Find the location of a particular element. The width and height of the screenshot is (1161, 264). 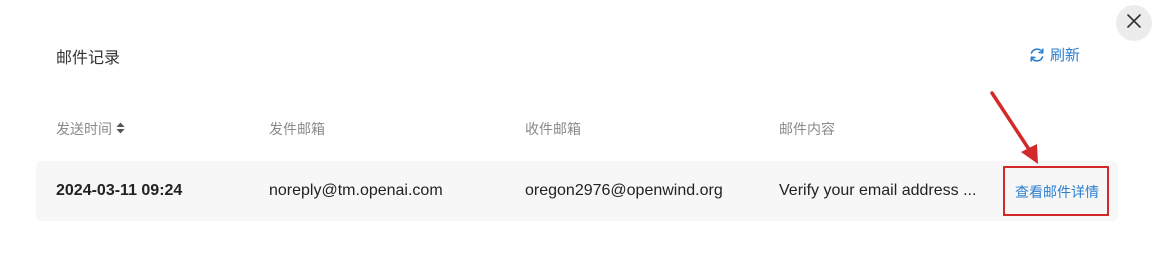

refresh-button: 刷新 is located at coordinates (1054, 54).